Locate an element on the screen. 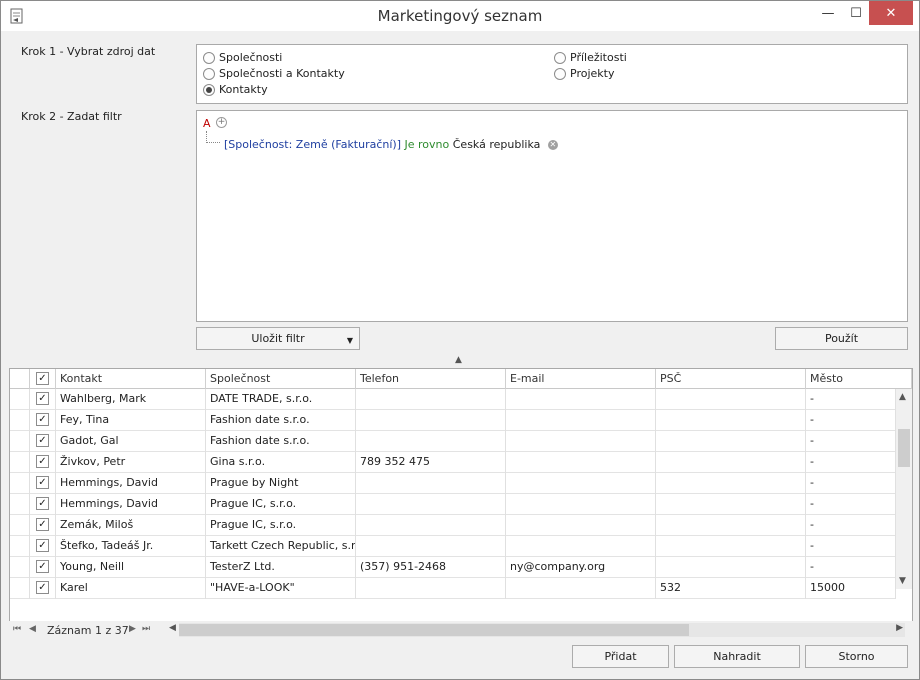  column-header-contact: Kontakt is located at coordinates (131, 379).